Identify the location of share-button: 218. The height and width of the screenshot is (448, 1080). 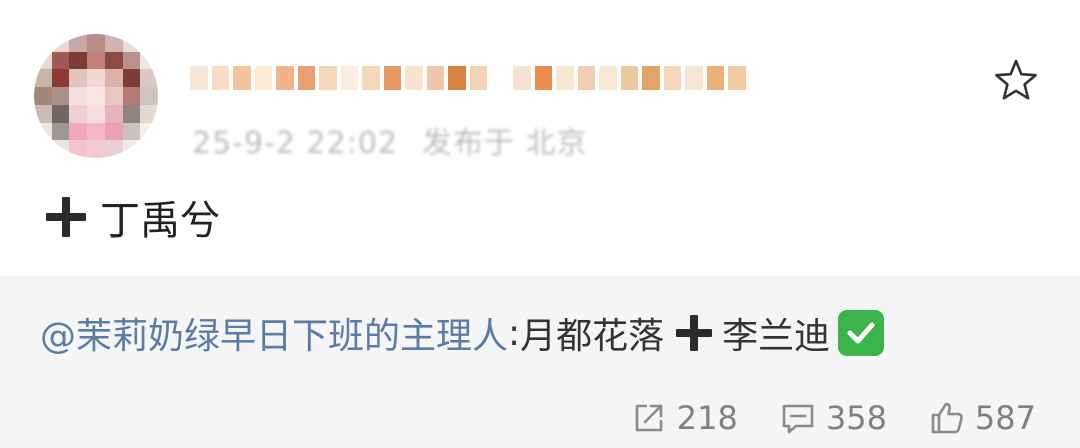
(684, 418).